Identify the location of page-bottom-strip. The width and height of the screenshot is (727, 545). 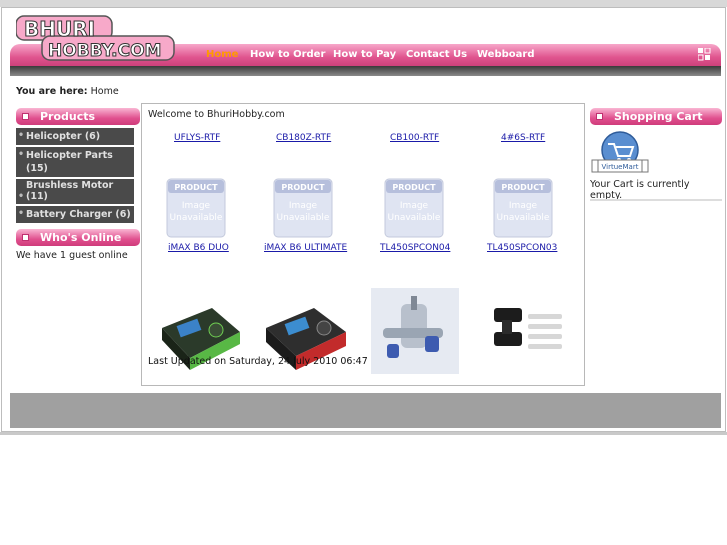
(363, 433).